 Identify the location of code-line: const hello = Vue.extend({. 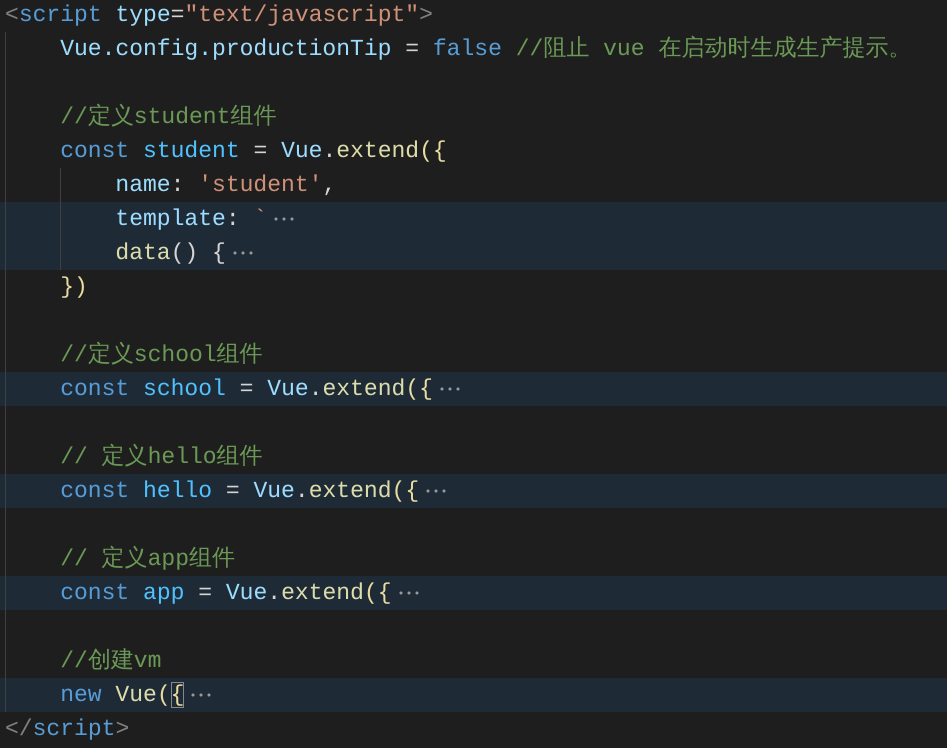
(240, 491).